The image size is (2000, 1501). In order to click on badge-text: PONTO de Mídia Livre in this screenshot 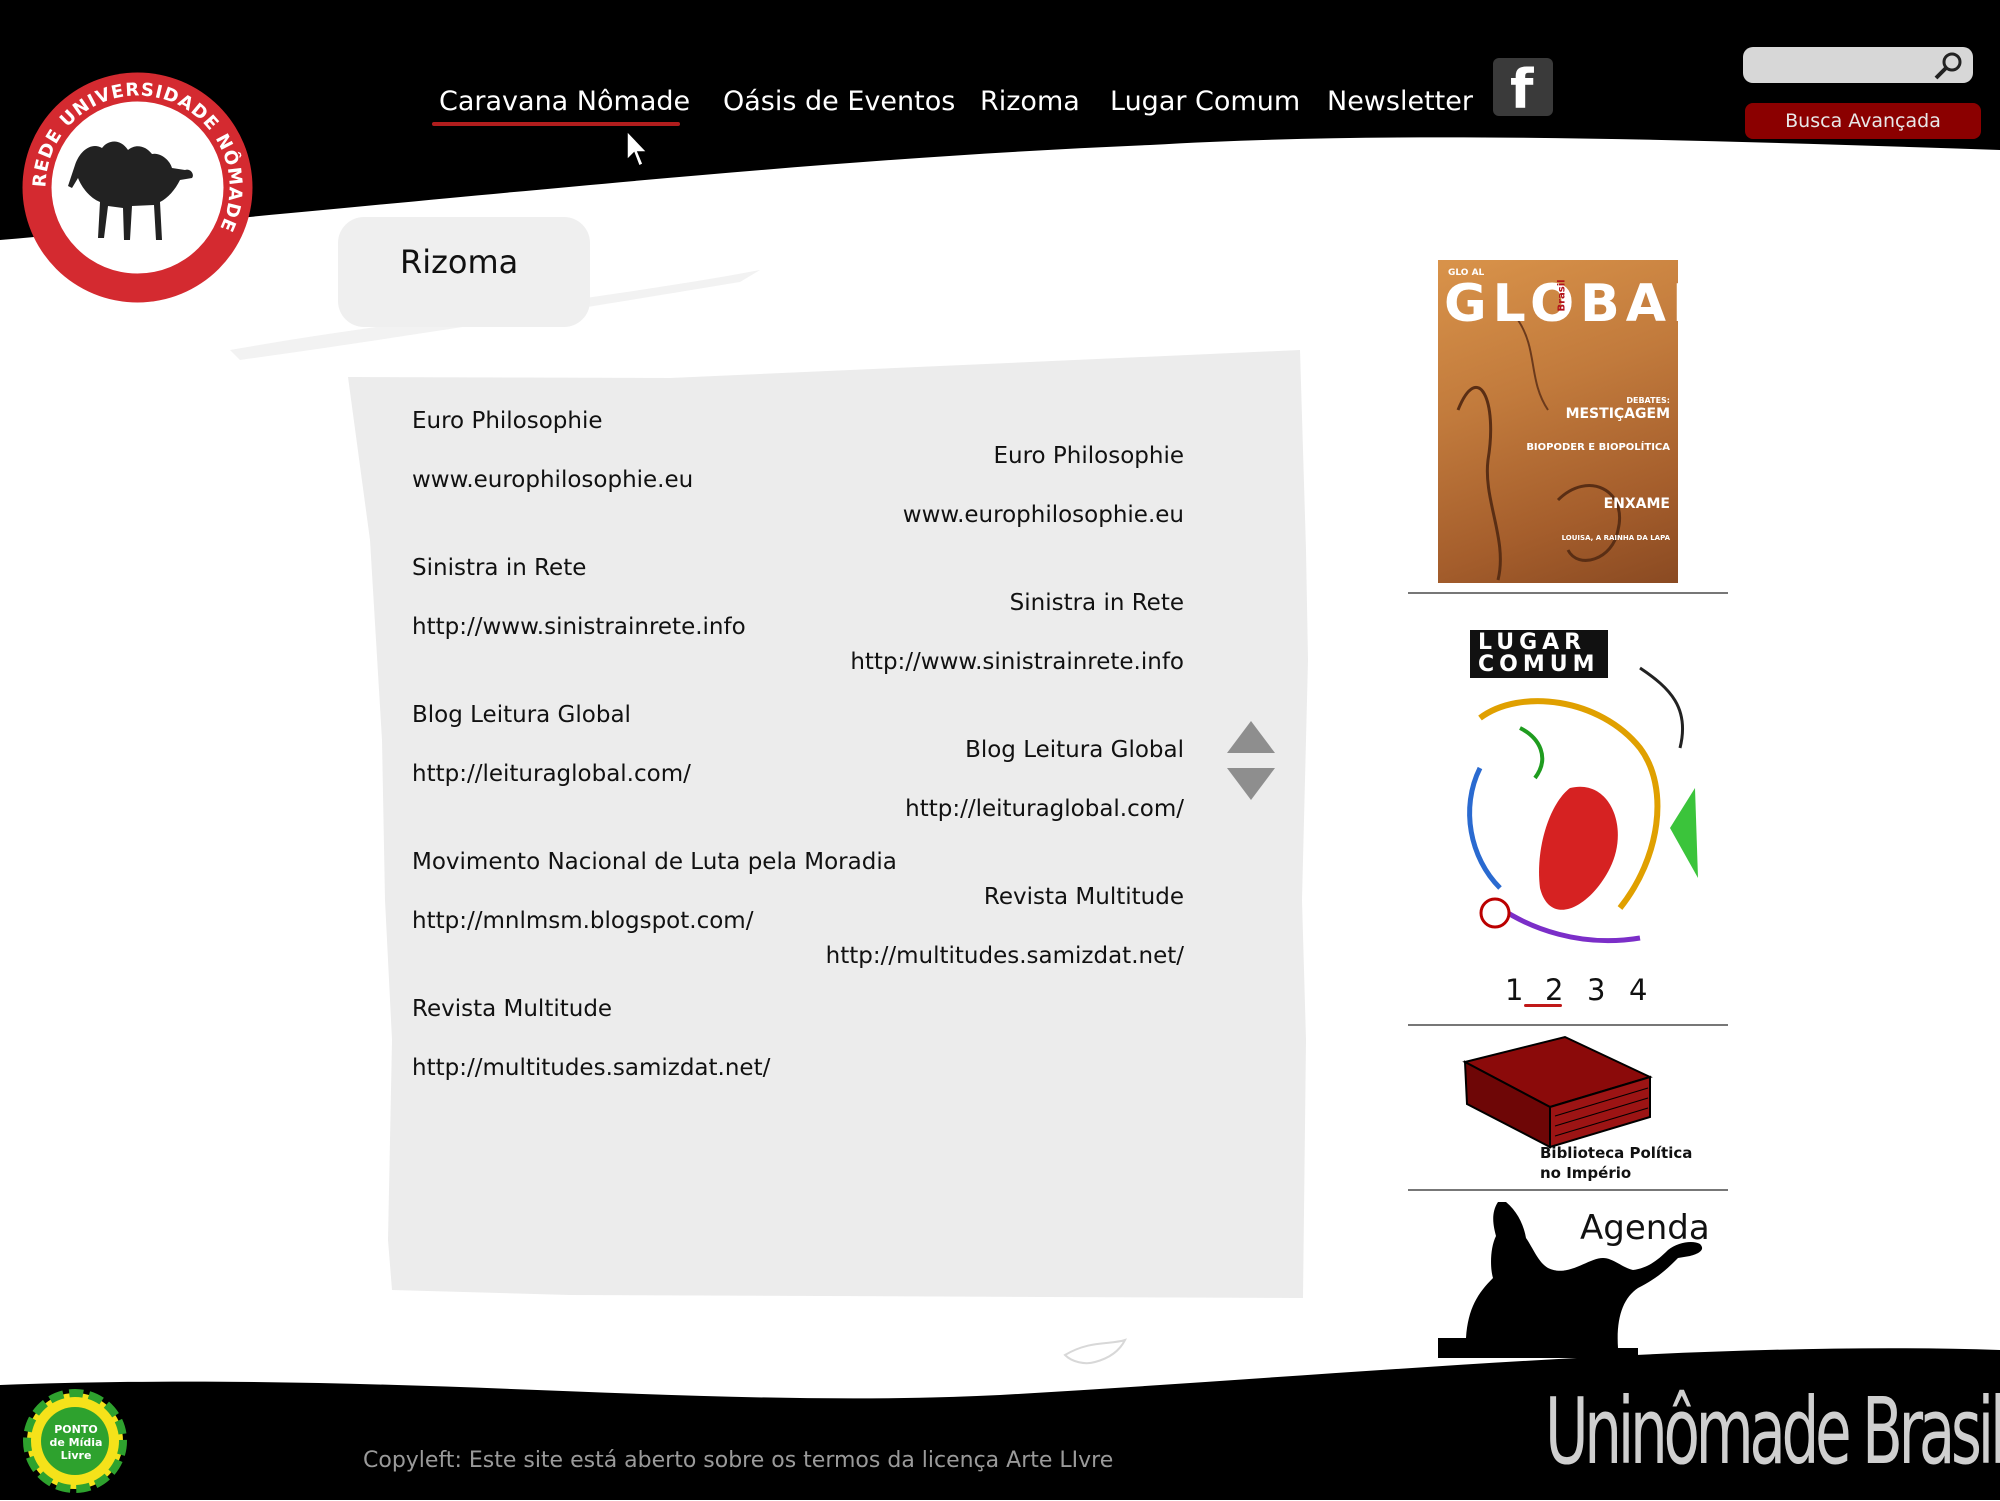, I will do `click(76, 1442)`.